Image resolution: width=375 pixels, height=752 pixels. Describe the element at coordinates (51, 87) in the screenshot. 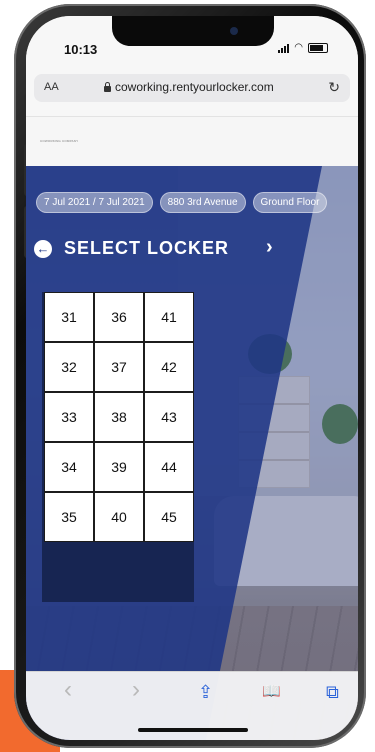

I see `text-size-button: AA` at that location.